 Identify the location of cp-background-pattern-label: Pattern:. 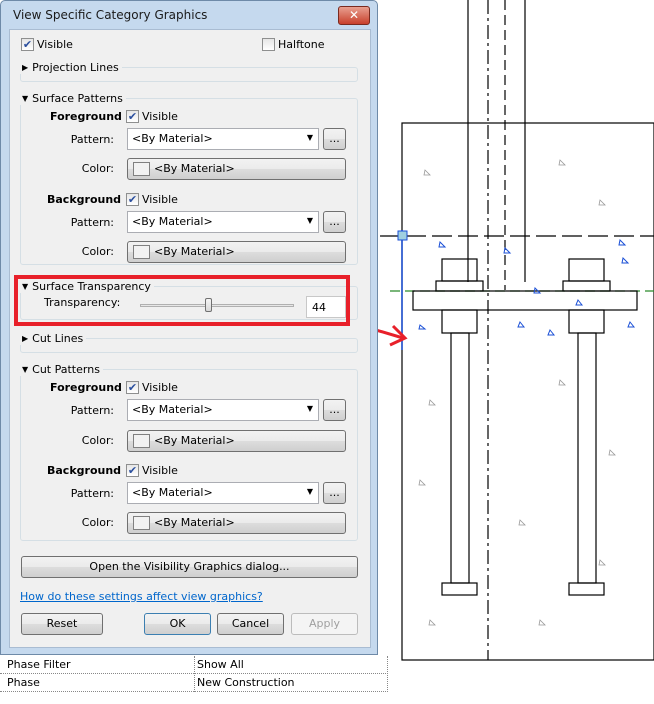
(92, 493).